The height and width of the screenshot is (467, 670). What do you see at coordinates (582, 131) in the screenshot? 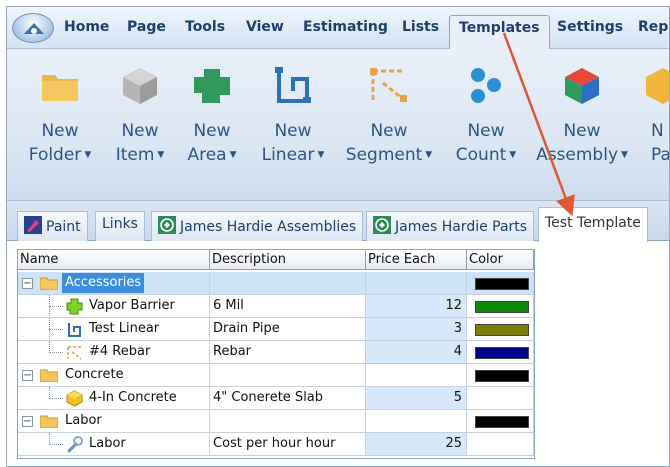
I see `new-assembly-line1: New` at bounding box center [582, 131].